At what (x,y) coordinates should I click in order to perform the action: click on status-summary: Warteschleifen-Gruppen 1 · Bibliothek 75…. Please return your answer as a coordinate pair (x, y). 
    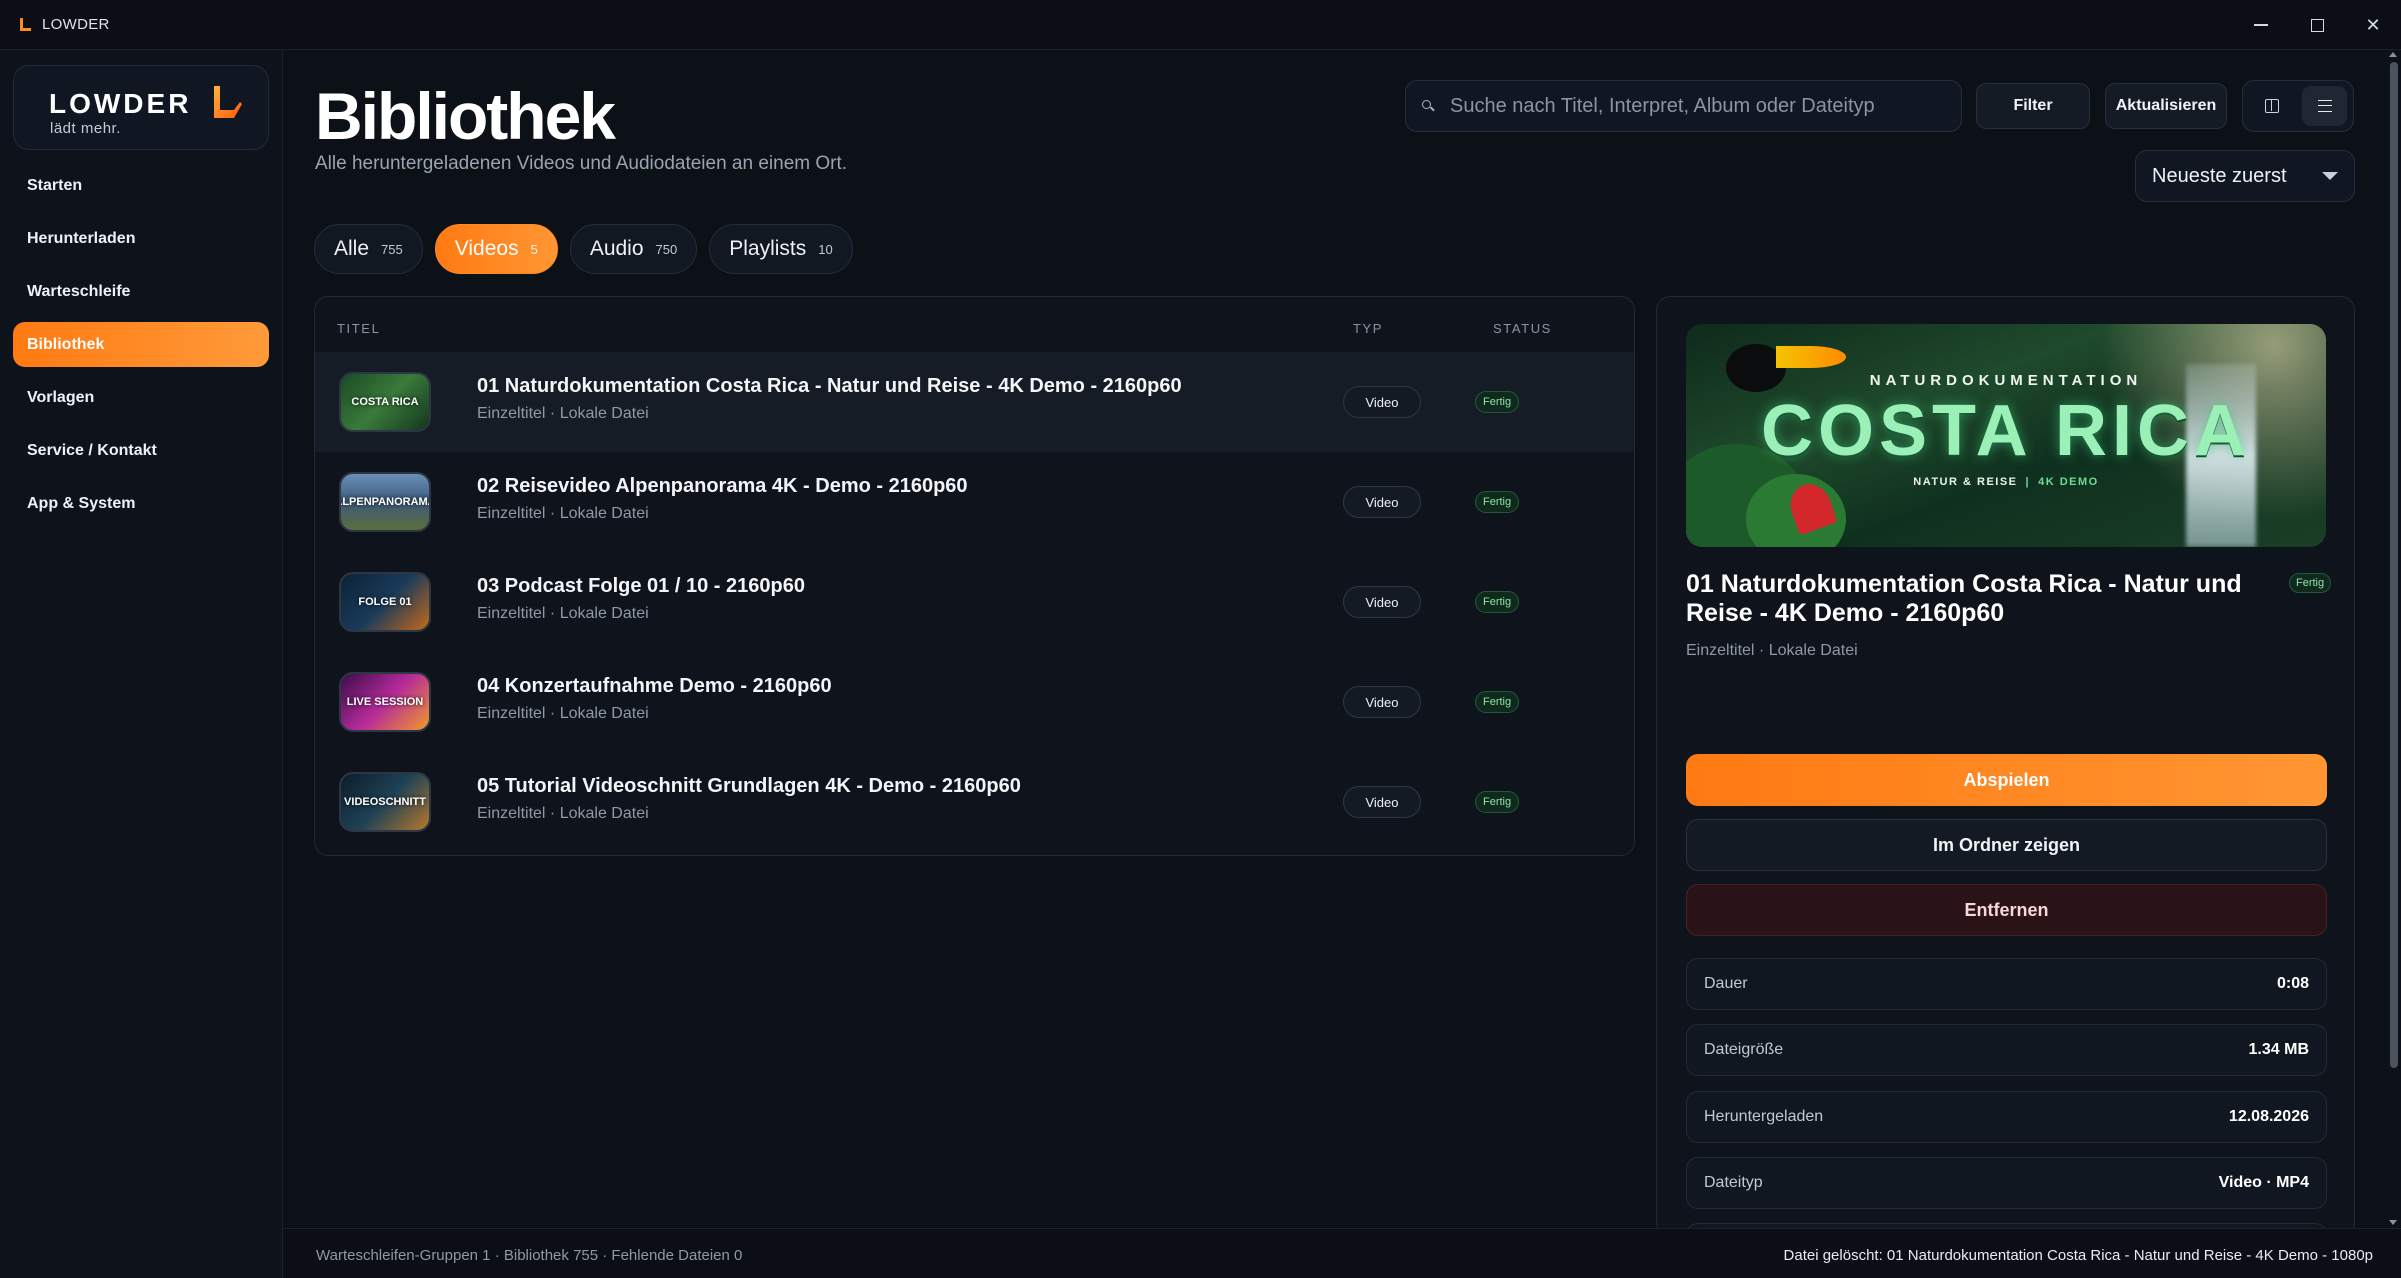
    Looking at the image, I should click on (529, 1255).